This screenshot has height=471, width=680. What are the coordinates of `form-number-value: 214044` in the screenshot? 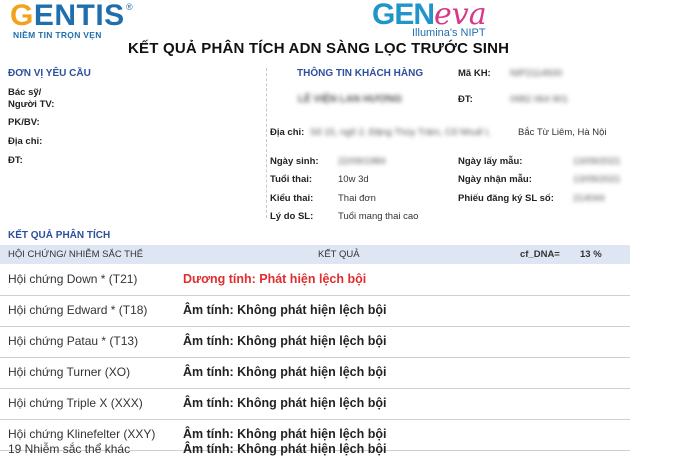 It's located at (589, 198).